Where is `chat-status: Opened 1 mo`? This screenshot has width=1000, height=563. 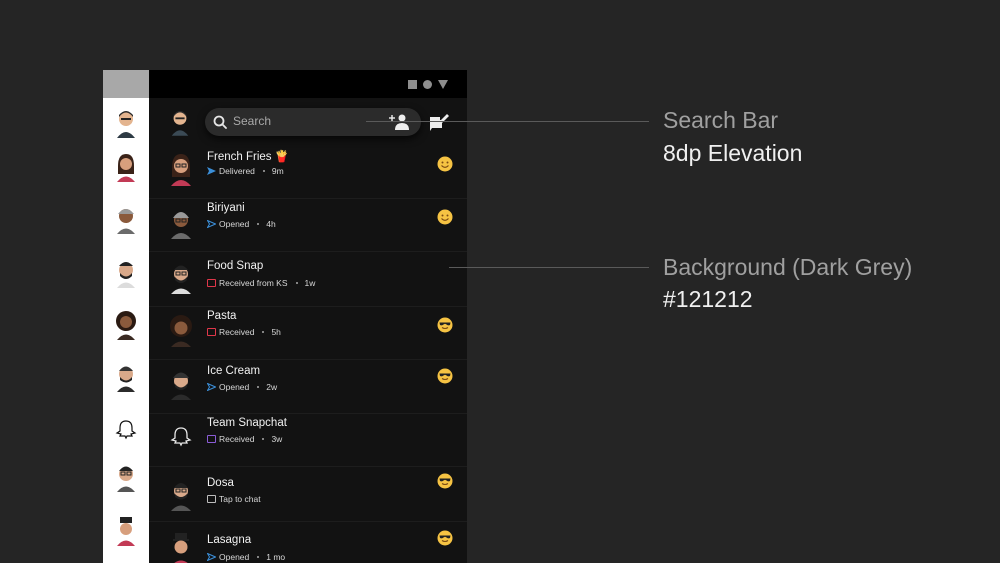 chat-status: Opened 1 mo is located at coordinates (246, 557).